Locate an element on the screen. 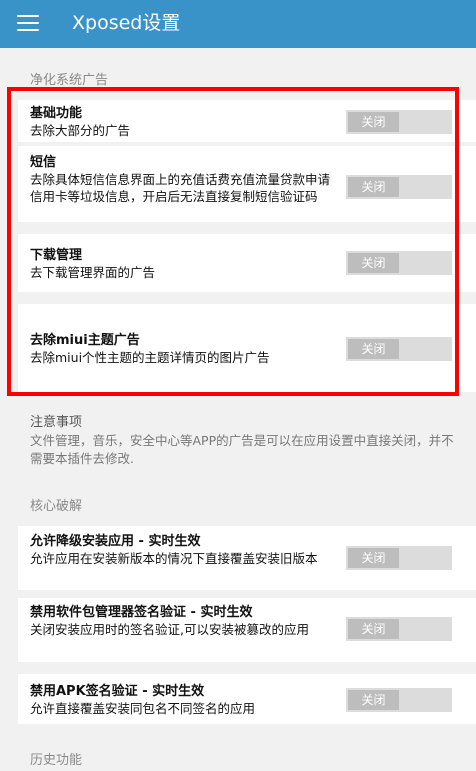  app-bar: Xposed设置 is located at coordinates (238, 24).